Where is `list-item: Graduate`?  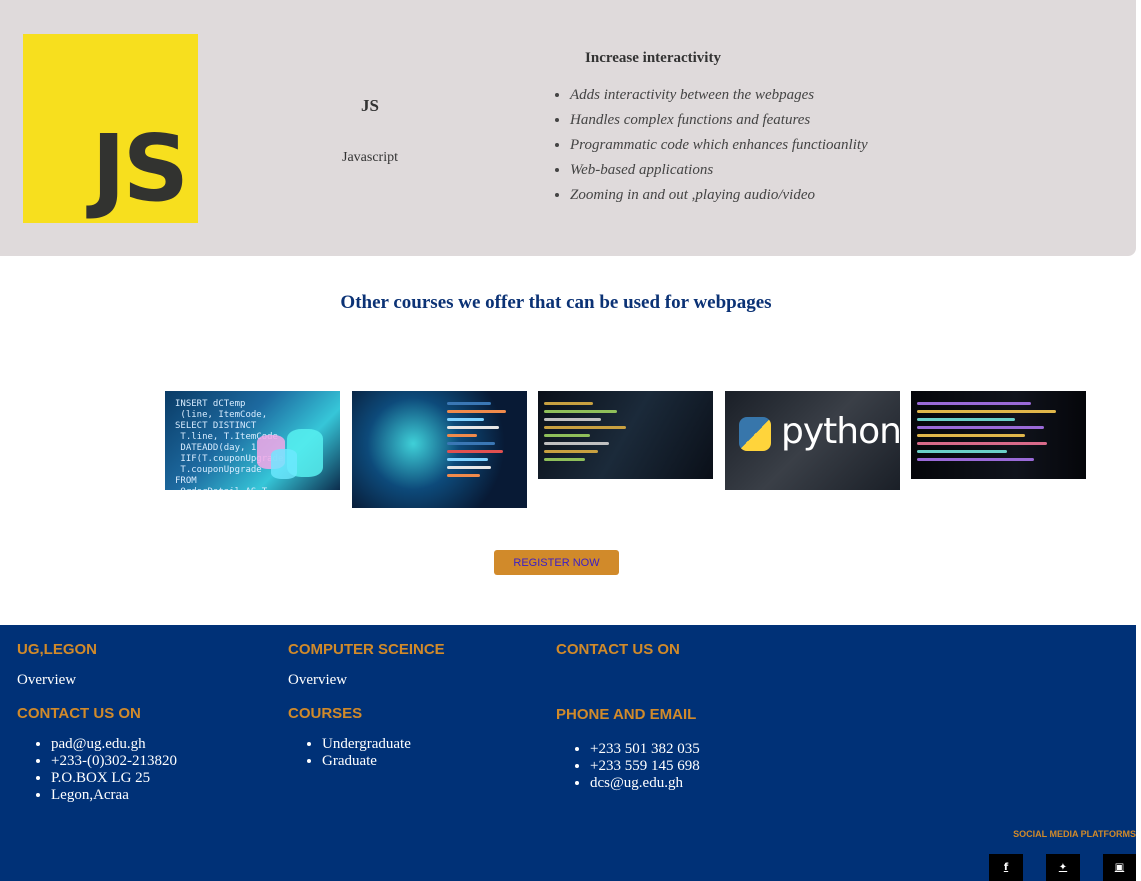 list-item: Graduate is located at coordinates (366, 761).